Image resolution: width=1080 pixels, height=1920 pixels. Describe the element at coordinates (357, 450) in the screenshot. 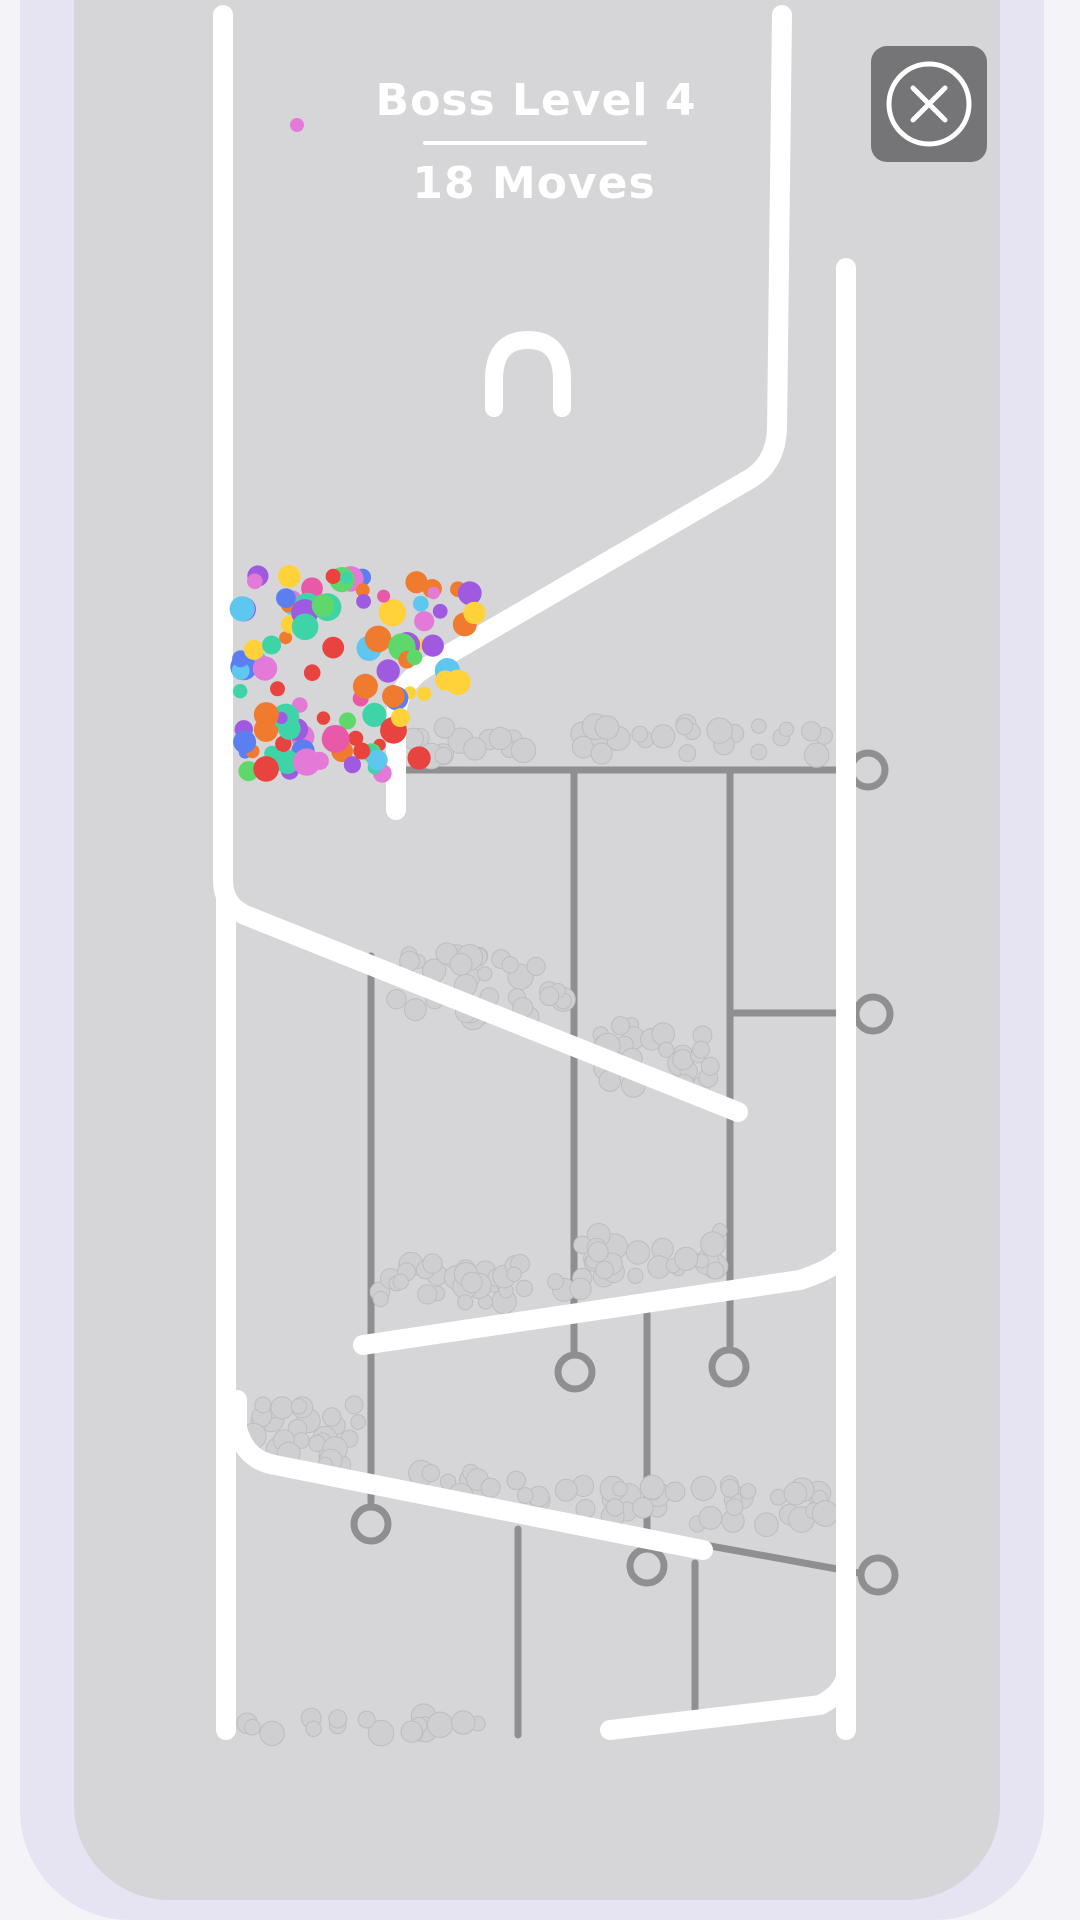

I see `colored-balls` at that location.